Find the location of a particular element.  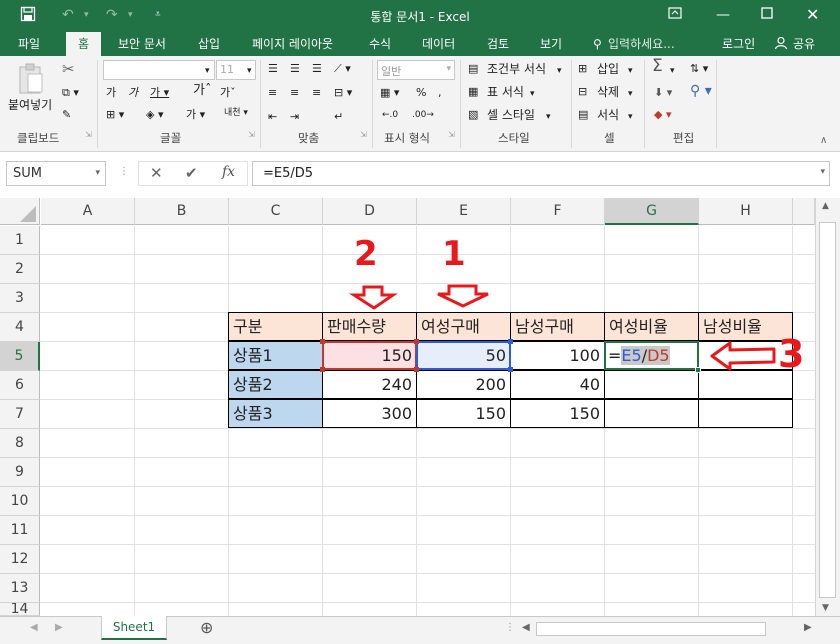

scroll-down-icon: ▼ is located at coordinates (825, 608).